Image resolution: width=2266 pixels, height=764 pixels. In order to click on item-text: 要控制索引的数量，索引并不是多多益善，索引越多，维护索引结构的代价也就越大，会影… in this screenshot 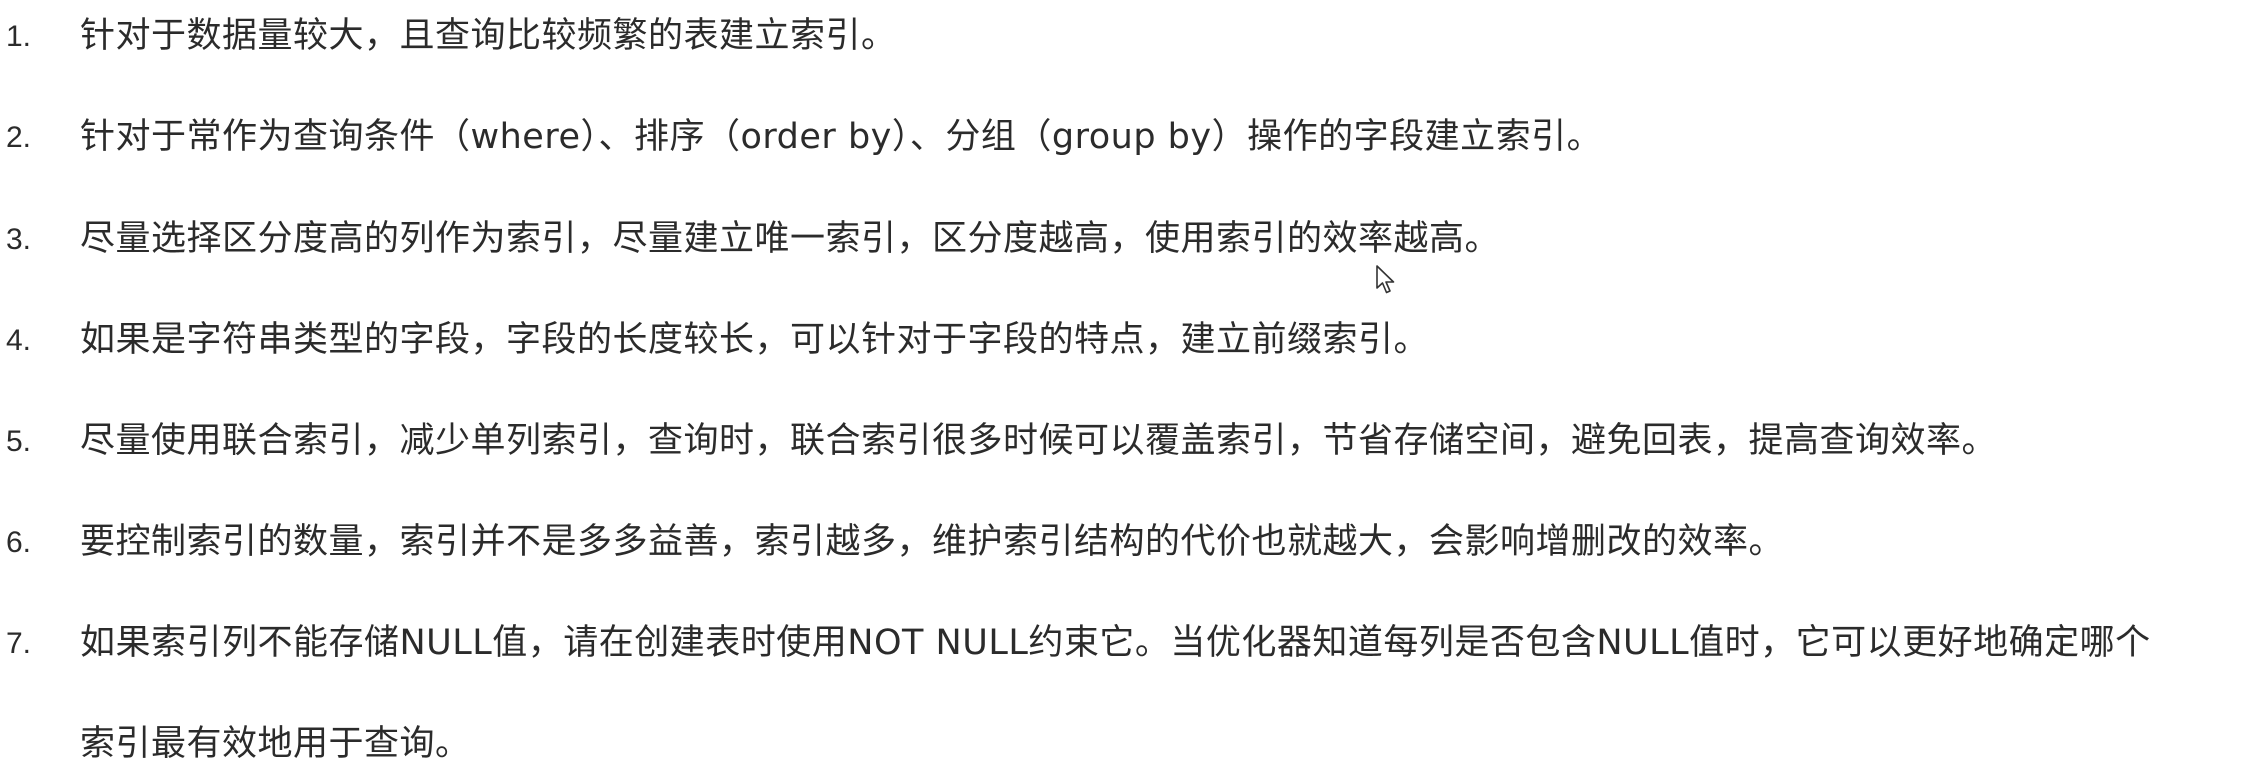, I will do `click(932, 542)`.